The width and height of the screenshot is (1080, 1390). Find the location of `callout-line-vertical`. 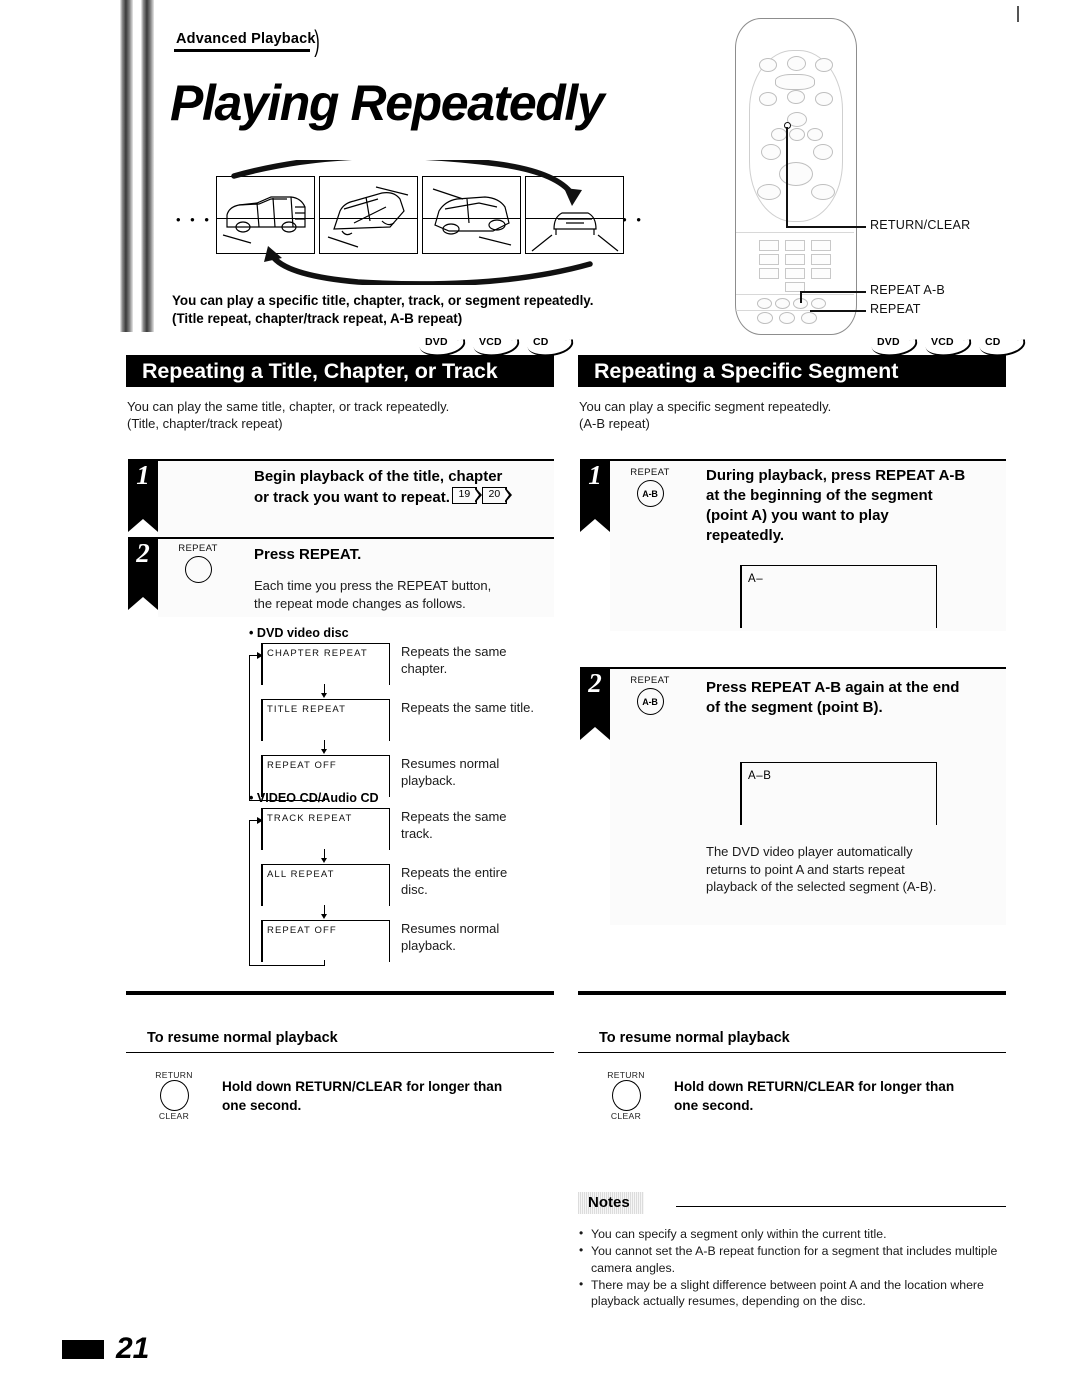

callout-line-vertical is located at coordinates (787, 177).